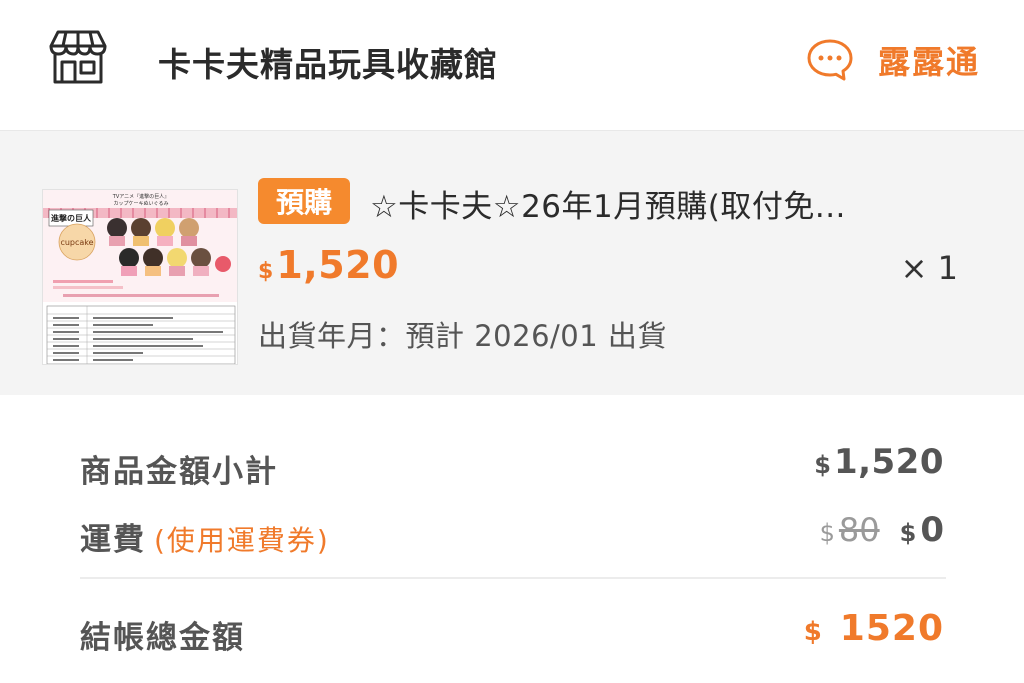  What do you see at coordinates (338, 265) in the screenshot?
I see `product-price-amount: 1,520` at bounding box center [338, 265].